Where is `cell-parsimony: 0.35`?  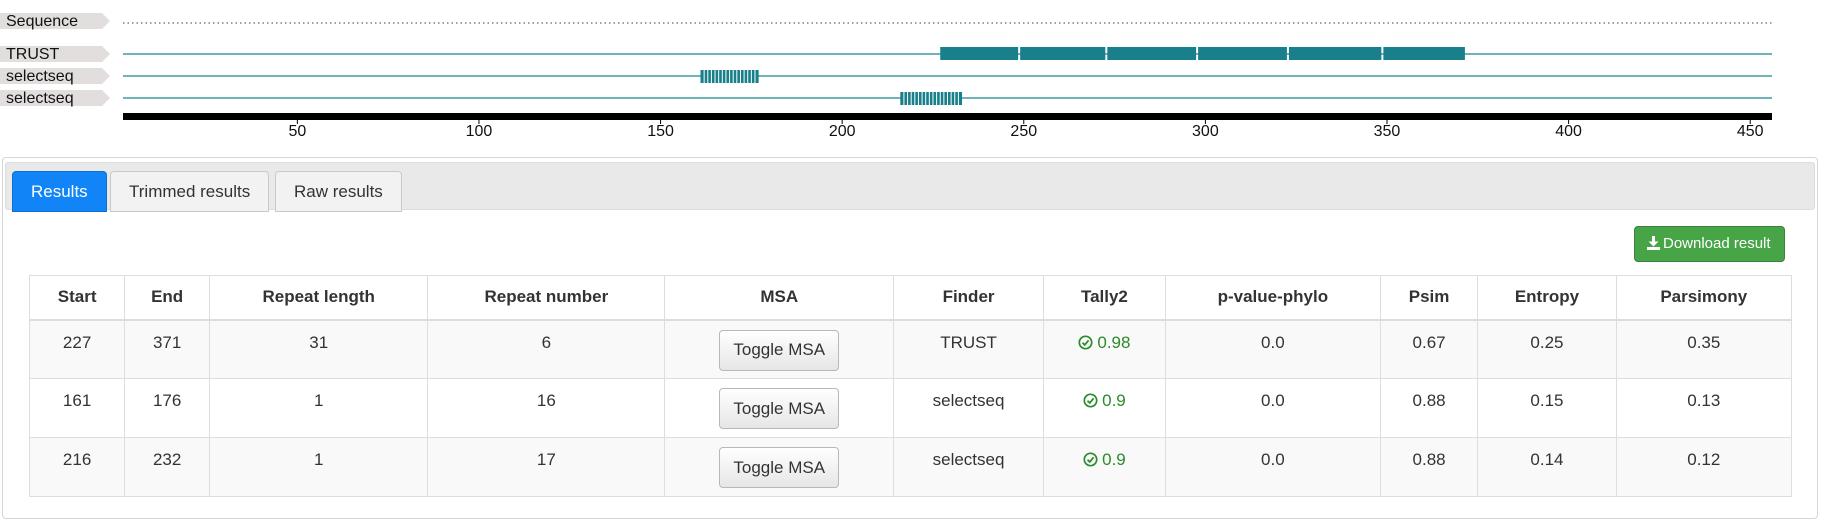 cell-parsimony: 0.35 is located at coordinates (1704, 349).